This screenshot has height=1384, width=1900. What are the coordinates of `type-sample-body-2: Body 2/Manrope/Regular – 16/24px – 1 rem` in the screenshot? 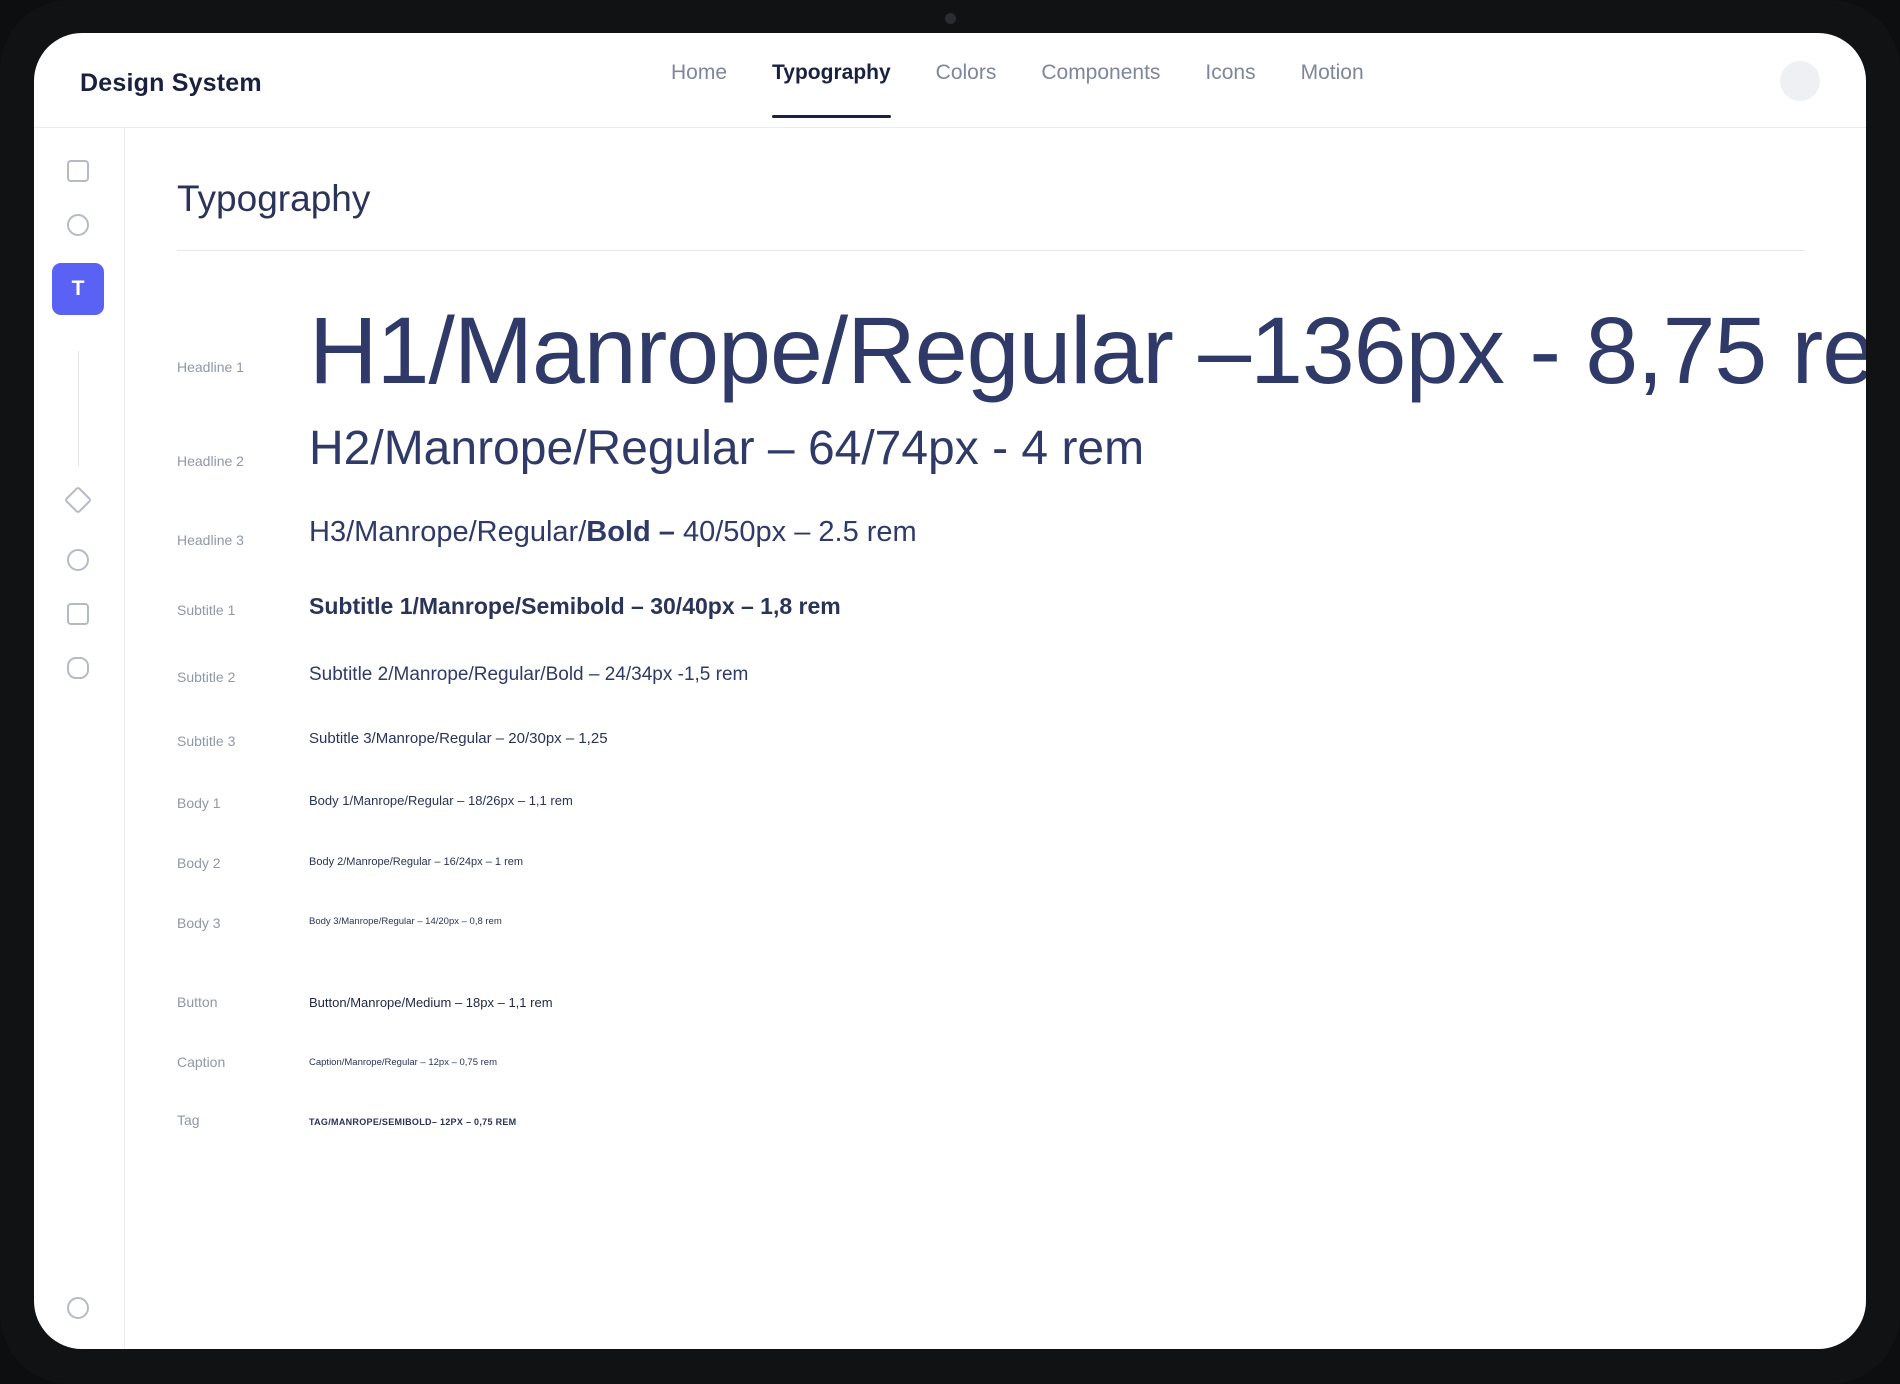 It's located at (416, 862).